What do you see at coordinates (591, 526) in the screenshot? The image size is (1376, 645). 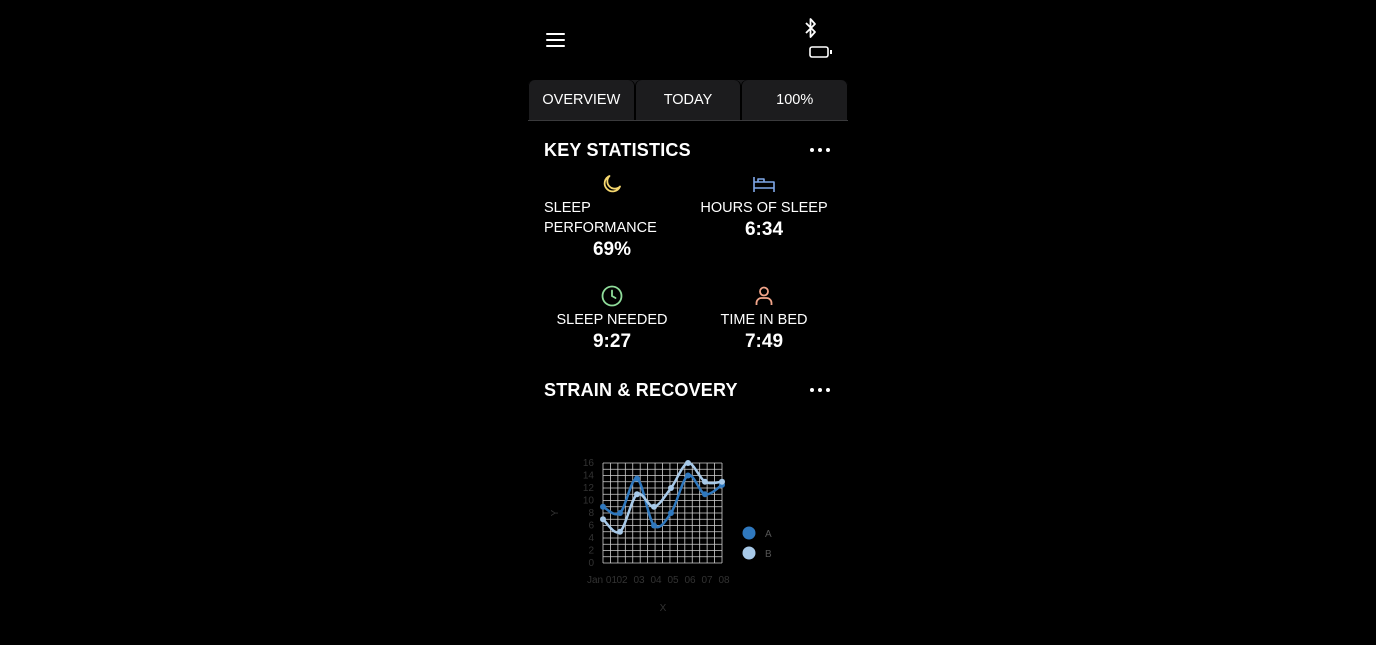 I see `y-tick-label: 6` at bounding box center [591, 526].